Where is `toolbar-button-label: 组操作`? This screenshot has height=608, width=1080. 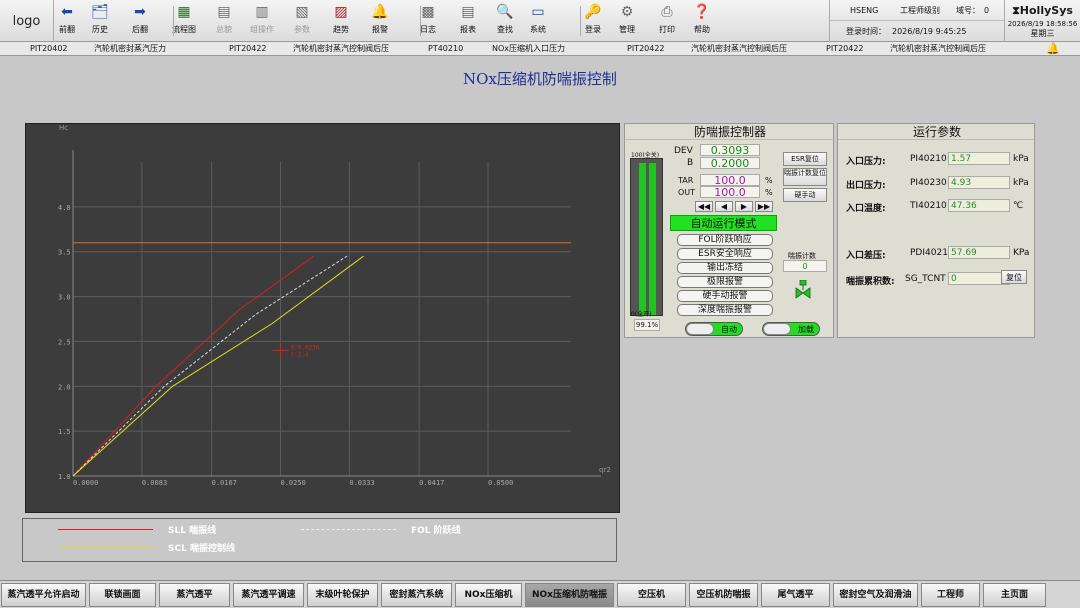
toolbar-button-label: 组操作 is located at coordinates (262, 29).